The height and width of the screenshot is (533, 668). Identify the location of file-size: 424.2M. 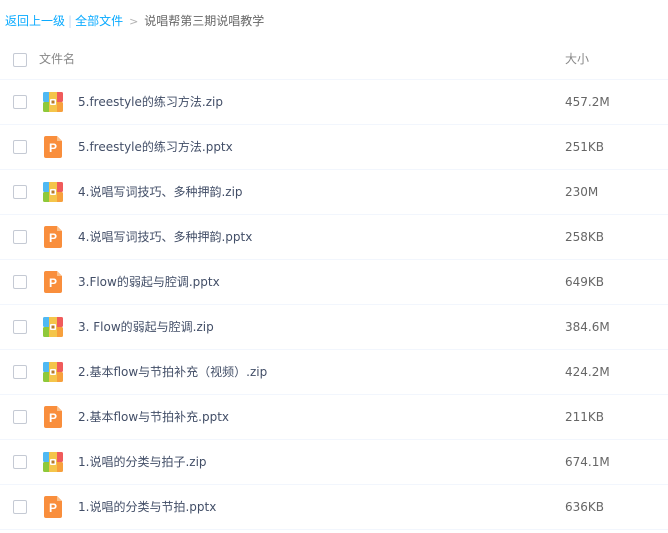
(587, 372).